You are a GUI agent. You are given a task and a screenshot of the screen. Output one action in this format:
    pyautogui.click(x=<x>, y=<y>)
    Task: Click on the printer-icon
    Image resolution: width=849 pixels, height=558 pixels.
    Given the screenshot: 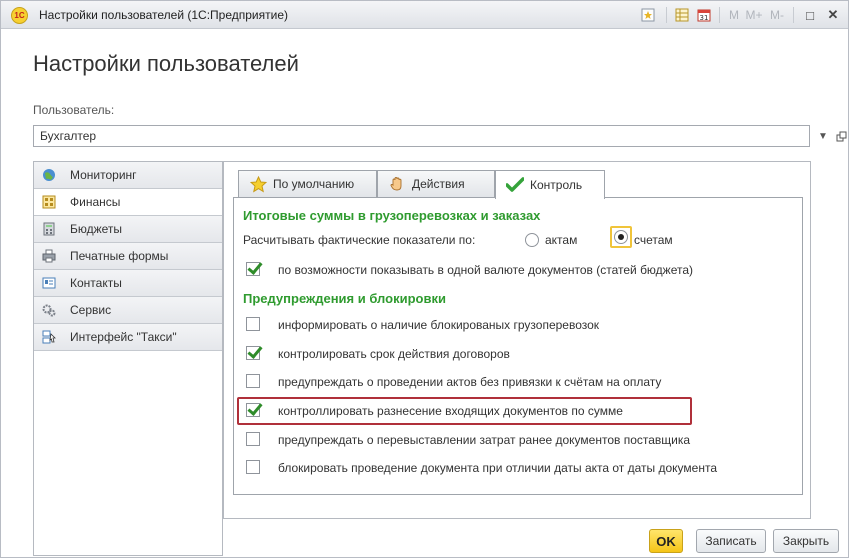 What is the action you would take?
    pyautogui.click(x=49, y=256)
    